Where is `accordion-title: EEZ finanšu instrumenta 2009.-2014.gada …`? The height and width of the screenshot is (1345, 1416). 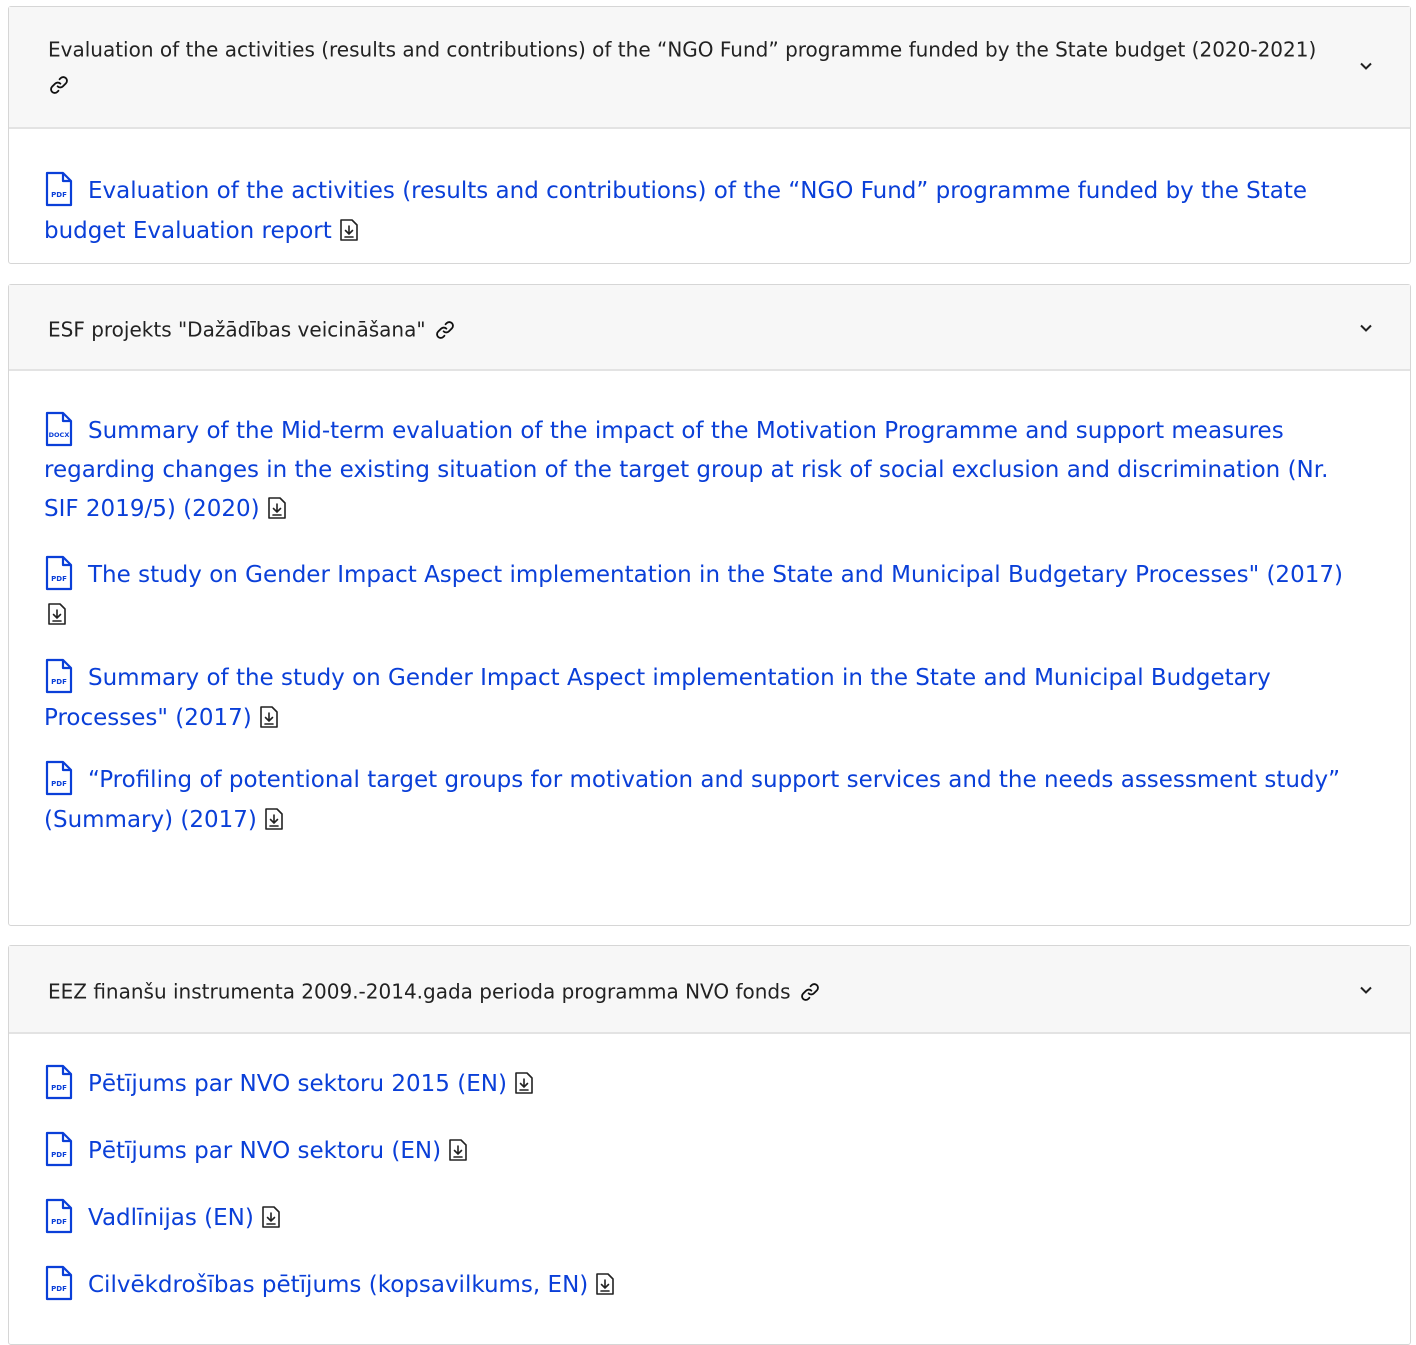
accordion-title: EEZ finanšu instrumenta 2009.-2014.gada … is located at coordinates (419, 991).